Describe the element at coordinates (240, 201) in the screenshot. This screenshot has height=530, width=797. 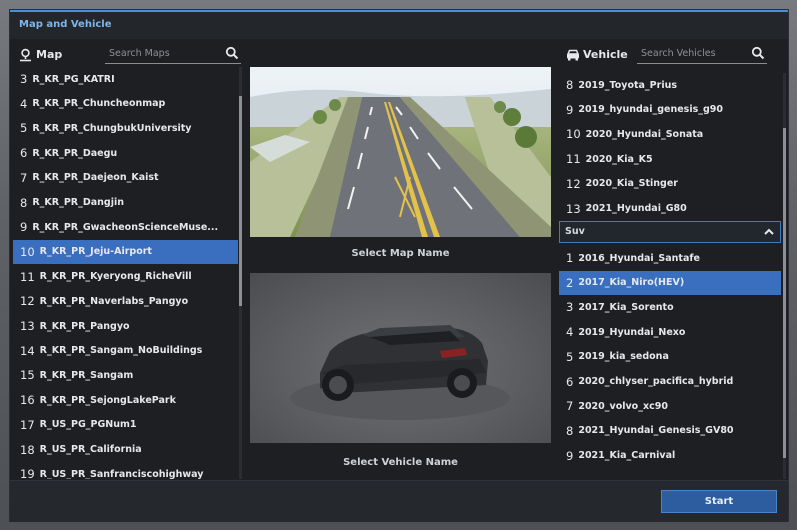
I see `map-scrollbar-thumb` at that location.